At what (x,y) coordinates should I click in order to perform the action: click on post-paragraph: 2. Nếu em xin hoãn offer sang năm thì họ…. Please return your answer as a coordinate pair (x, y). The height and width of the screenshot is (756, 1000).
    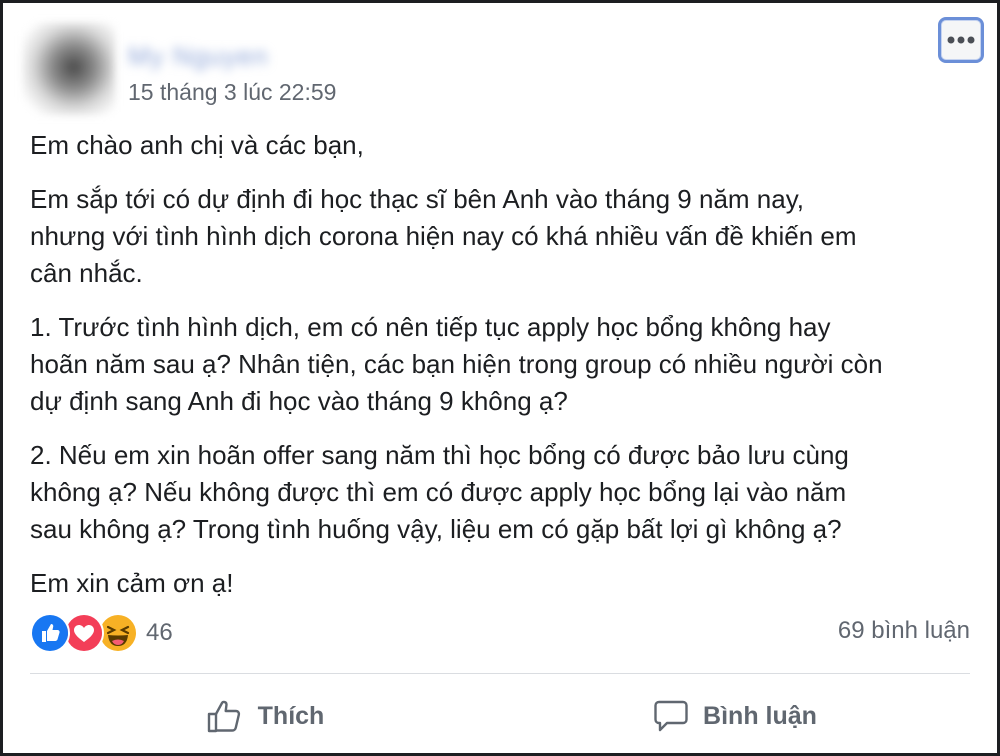
    Looking at the image, I should click on (439, 492).